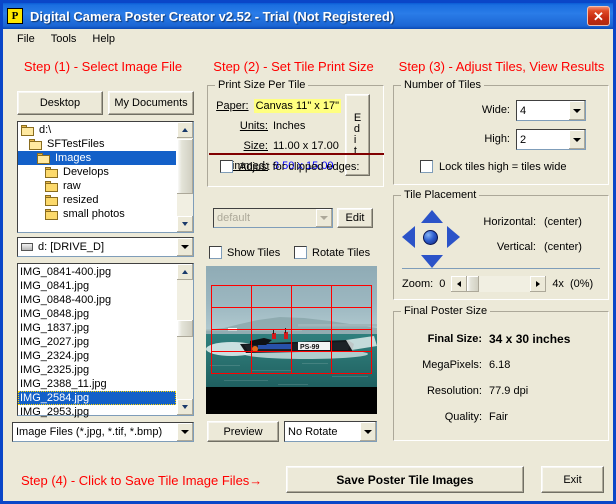  I want to click on zoom-slider, so click(499, 284).